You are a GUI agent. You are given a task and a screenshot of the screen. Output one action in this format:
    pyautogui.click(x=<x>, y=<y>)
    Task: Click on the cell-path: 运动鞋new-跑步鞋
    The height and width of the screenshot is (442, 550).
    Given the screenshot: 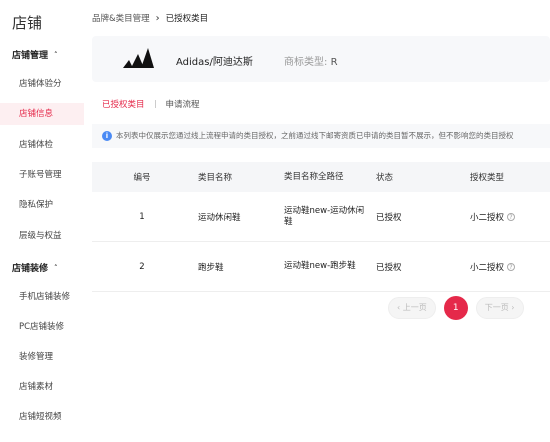 What is the action you would take?
    pyautogui.click(x=320, y=266)
    